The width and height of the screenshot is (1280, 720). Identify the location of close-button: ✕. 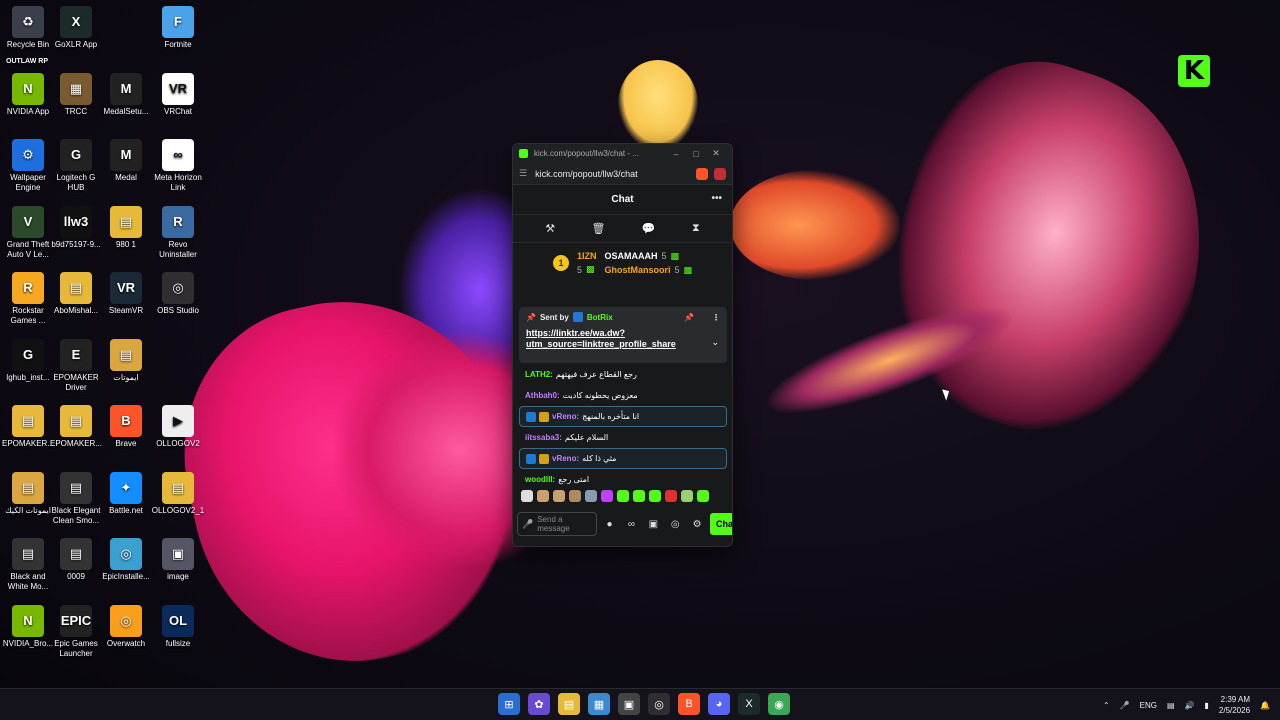
(716, 153).